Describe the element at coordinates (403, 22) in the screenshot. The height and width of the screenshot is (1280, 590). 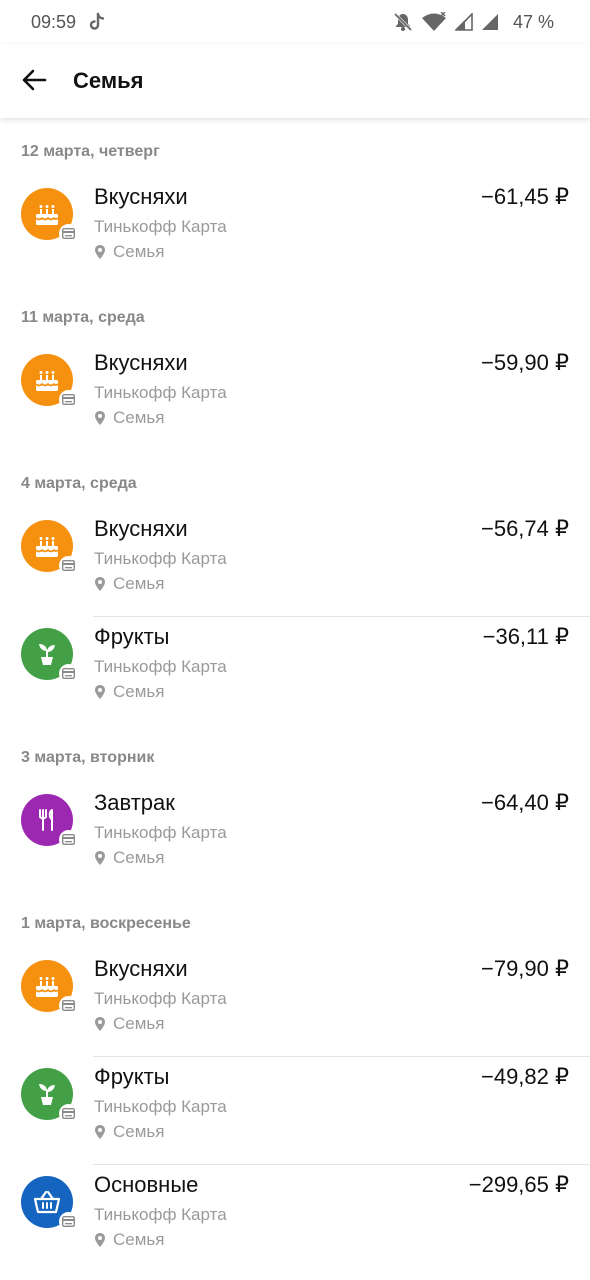
I see `notifications-off-icon` at that location.